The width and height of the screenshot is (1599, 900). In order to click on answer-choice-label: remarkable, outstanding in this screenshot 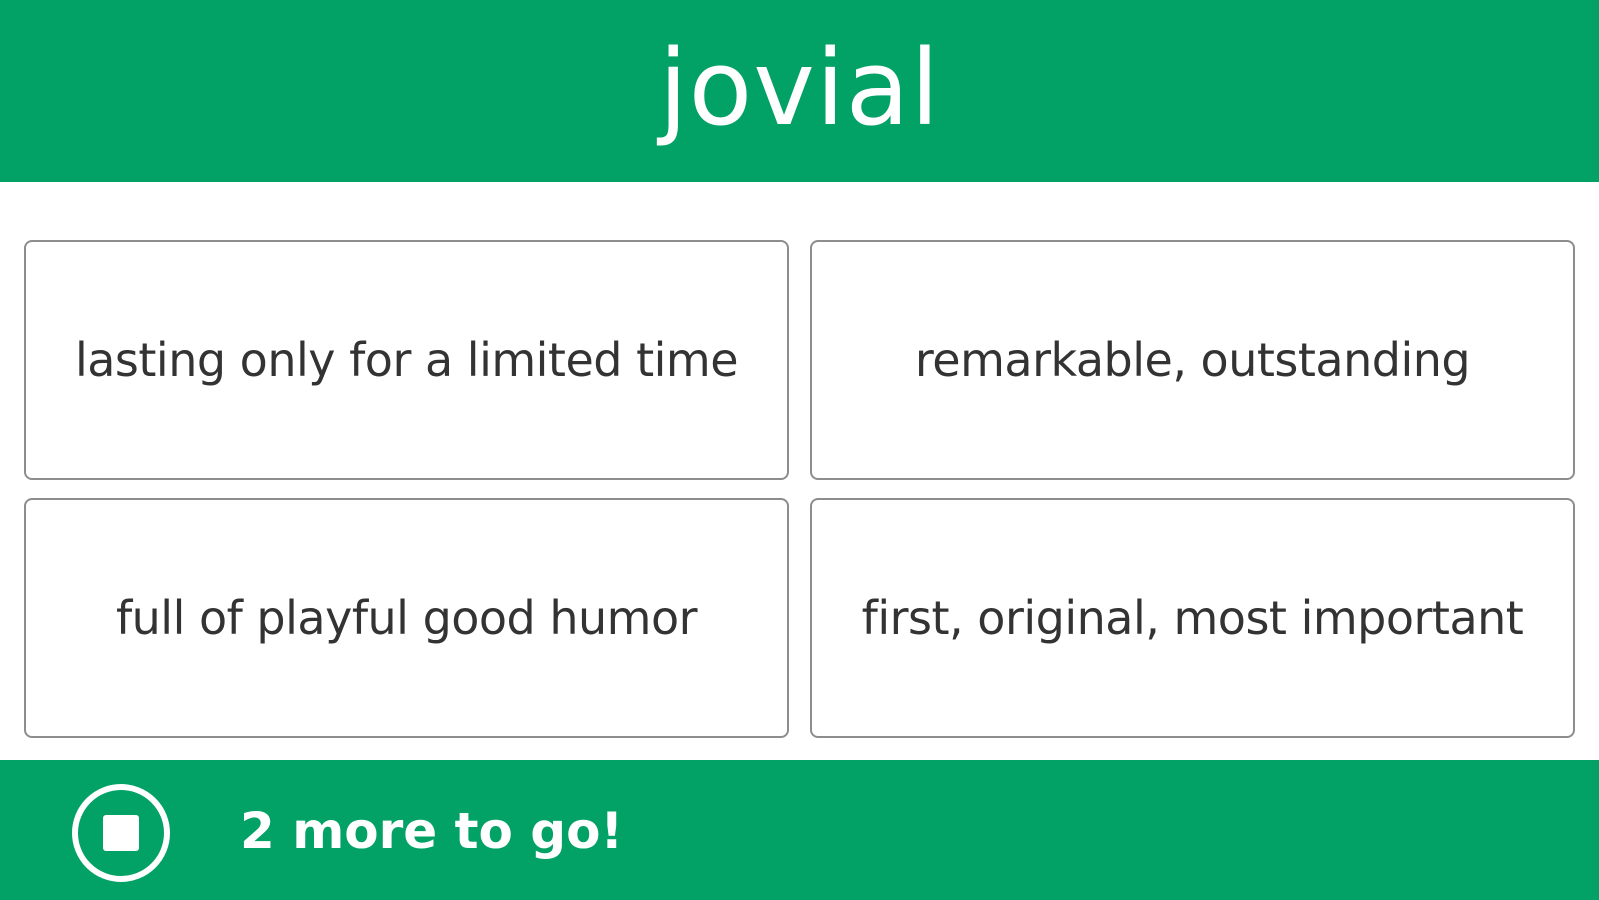, I will do `click(1192, 360)`.